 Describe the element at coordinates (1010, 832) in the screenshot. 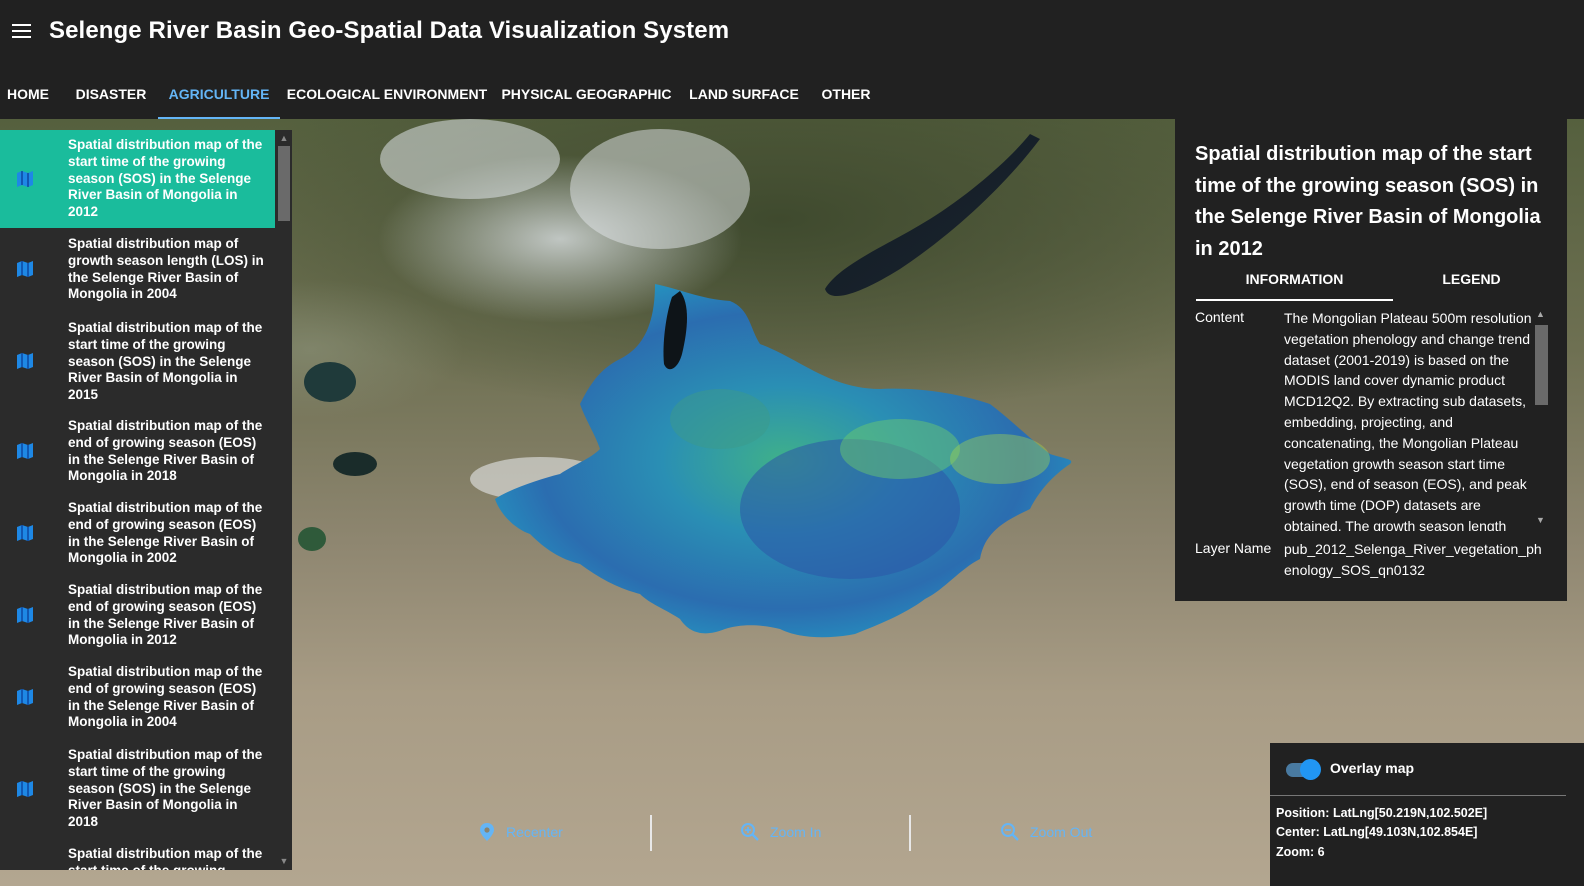

I see `zoom-out-icon` at that location.